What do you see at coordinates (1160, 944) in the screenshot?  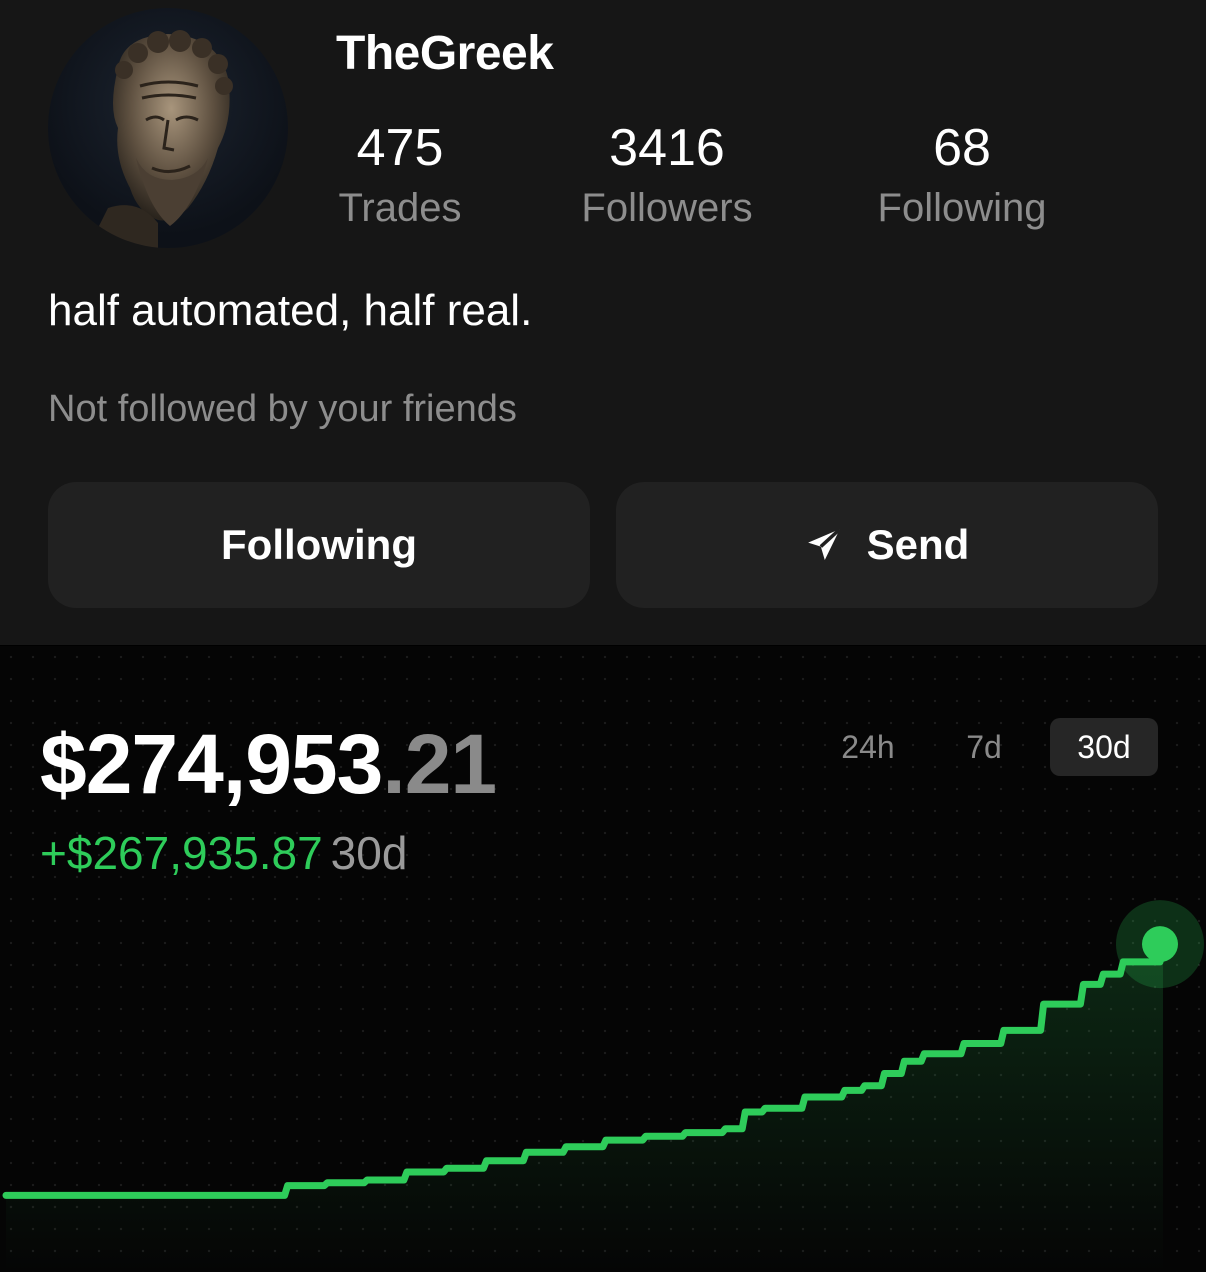 I see `chart-endpoint-marker` at bounding box center [1160, 944].